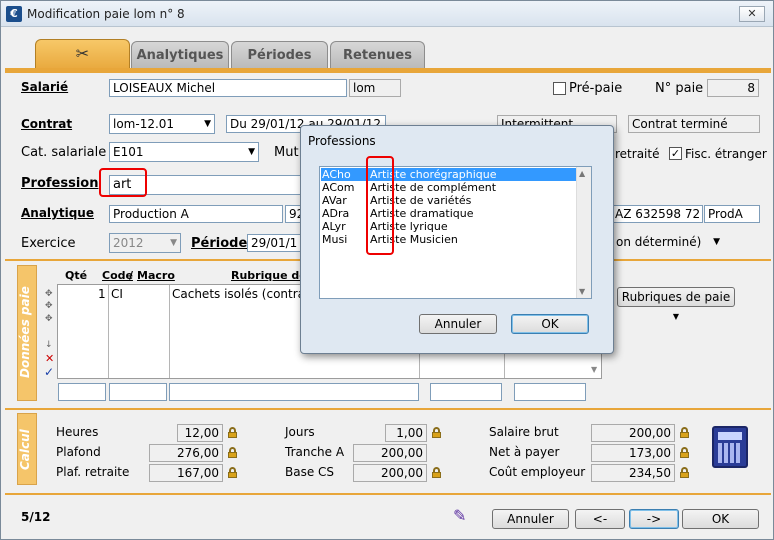  Describe the element at coordinates (64, 152) in the screenshot. I see `cat-label: Cat. salariale` at that location.